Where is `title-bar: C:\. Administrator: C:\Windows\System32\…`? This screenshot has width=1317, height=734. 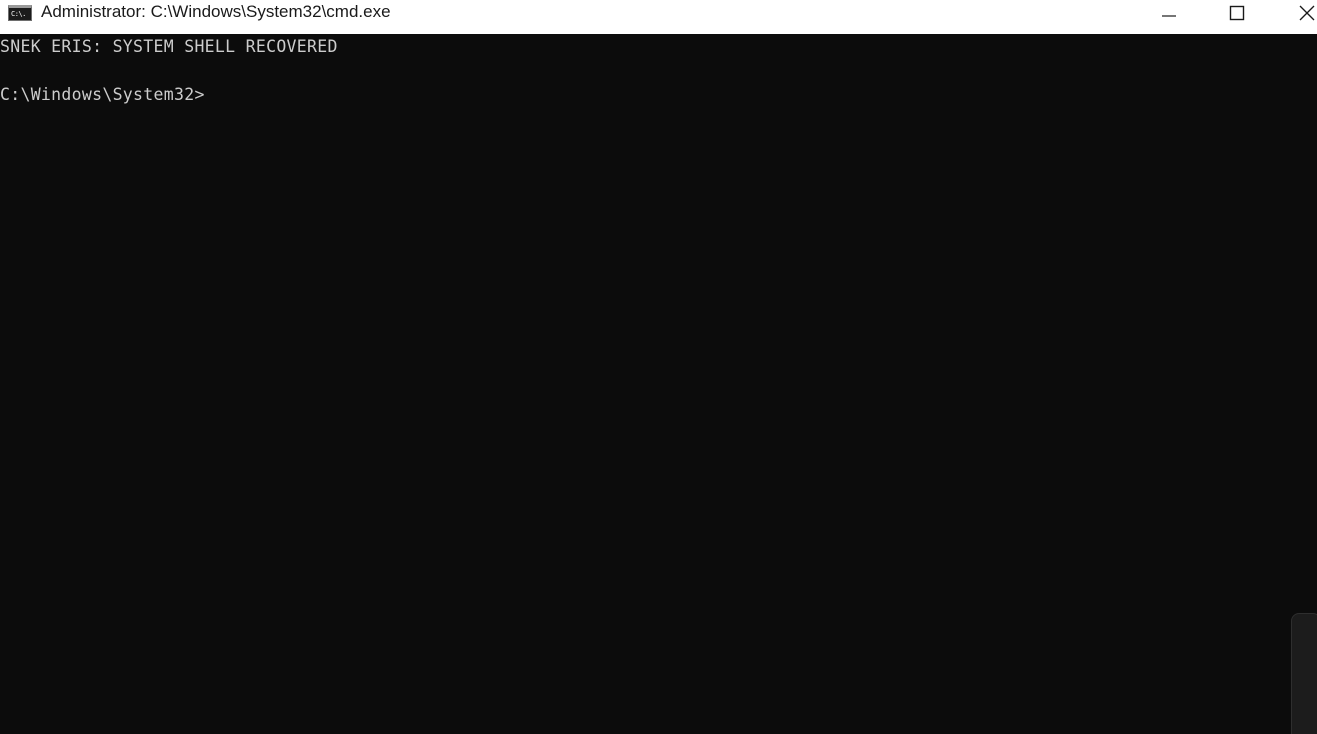 title-bar: C:\. Administrator: C:\Windows\System32\… is located at coordinates (658, 17).